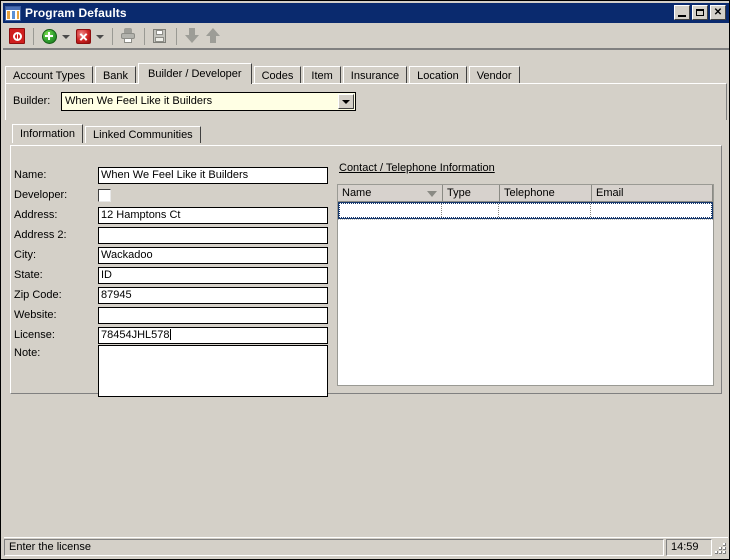 The height and width of the screenshot is (560, 730). Describe the element at coordinates (38, 295) in the screenshot. I see `zip-code-label: Zip Code:` at that location.